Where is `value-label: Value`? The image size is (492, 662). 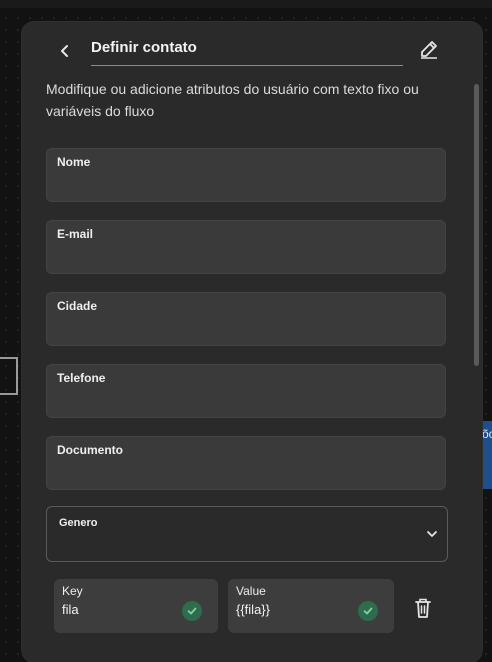
value-label: Value is located at coordinates (251, 591).